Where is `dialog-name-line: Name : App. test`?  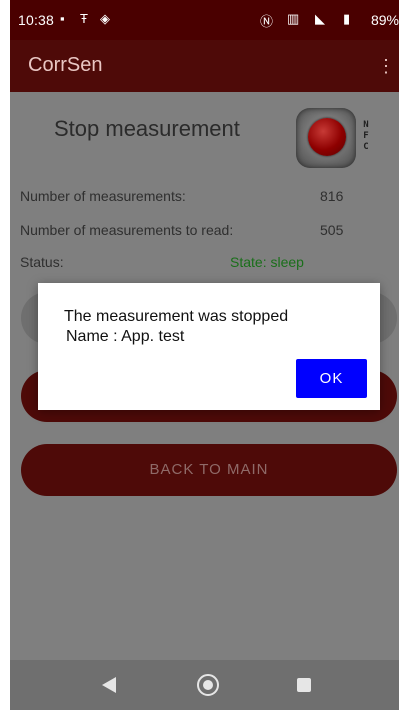
dialog-name-line: Name : App. test is located at coordinates (125, 336).